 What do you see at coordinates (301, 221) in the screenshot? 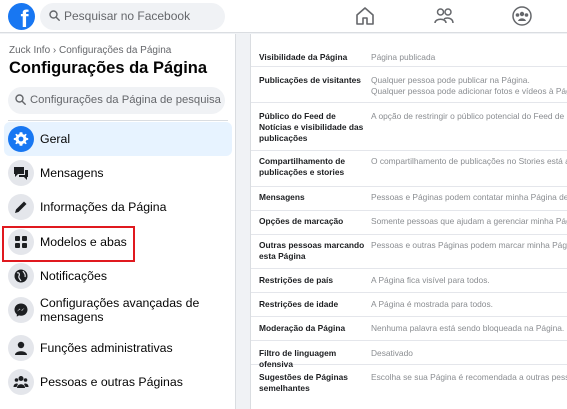
I see `setting-label: Opções de marcação` at bounding box center [301, 221].